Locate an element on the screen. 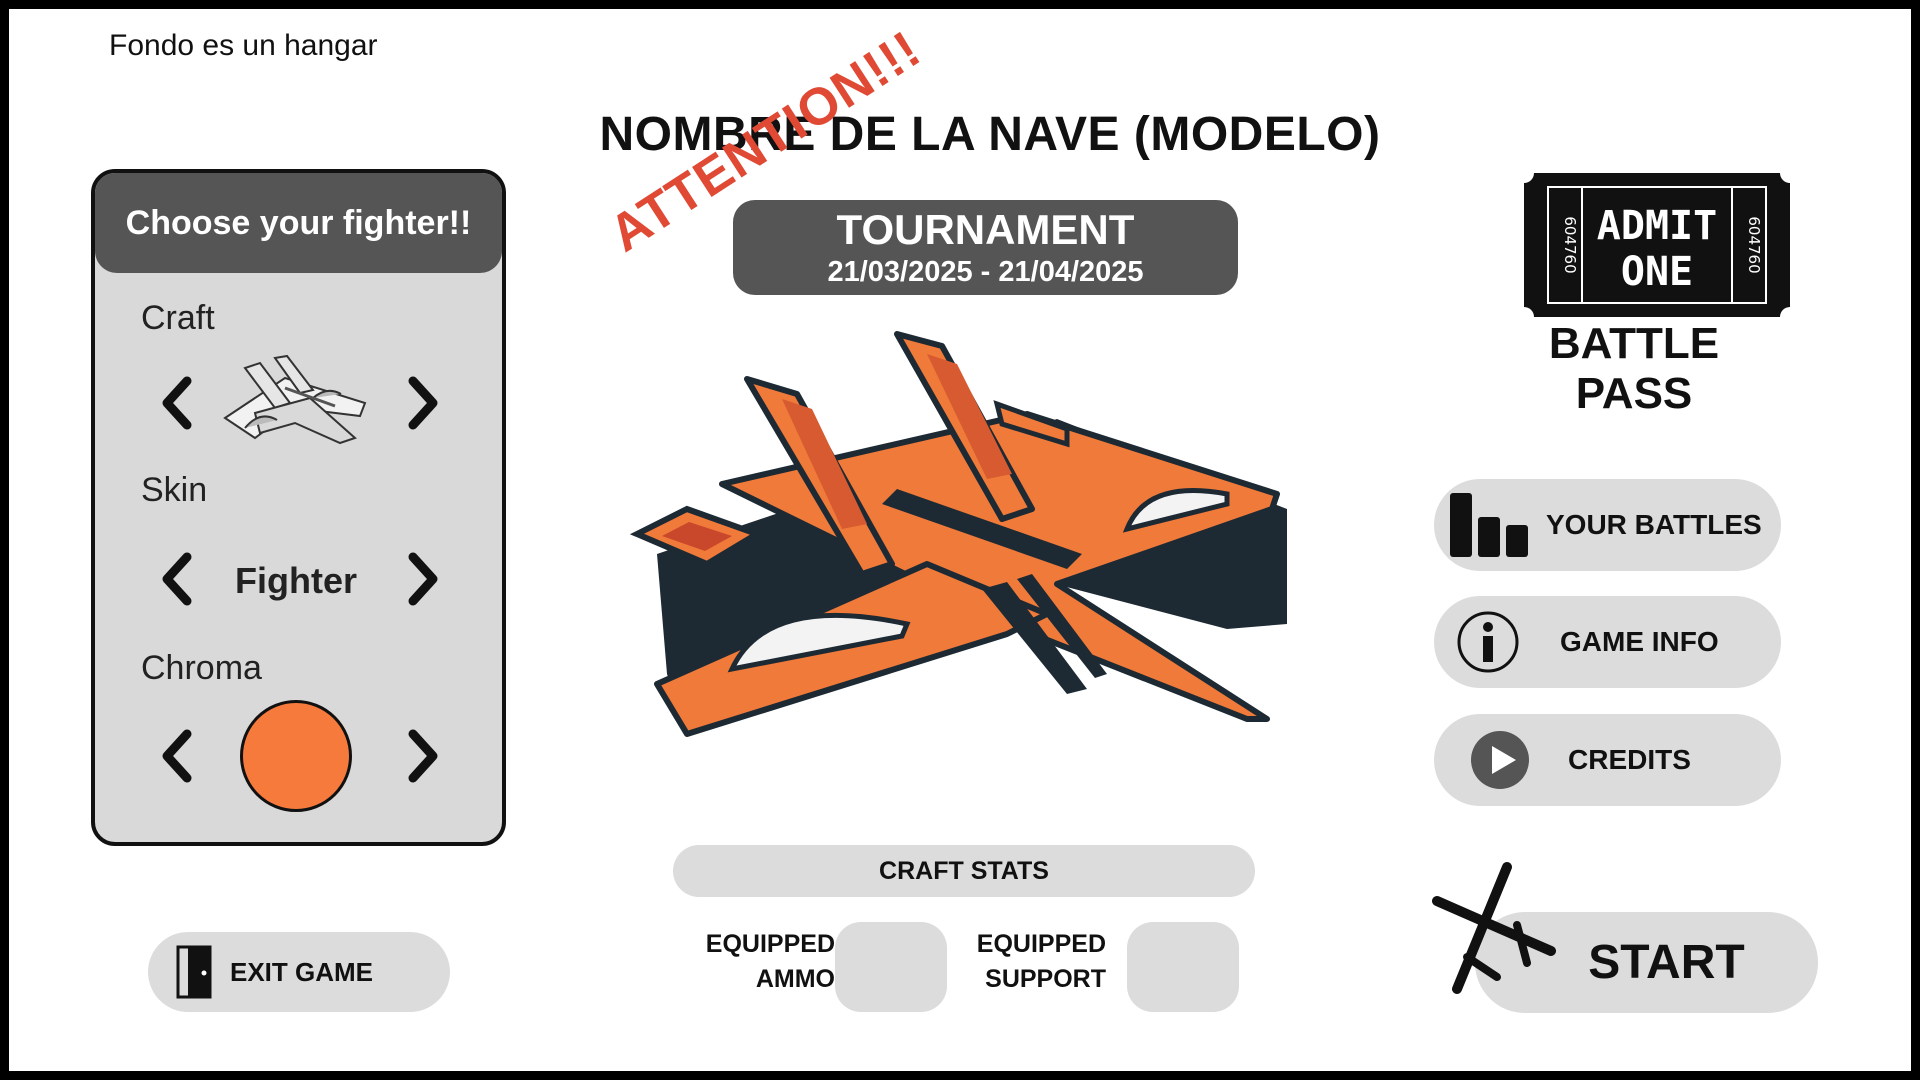 The height and width of the screenshot is (1080, 1920). skin-next-button is located at coordinates (423, 579).